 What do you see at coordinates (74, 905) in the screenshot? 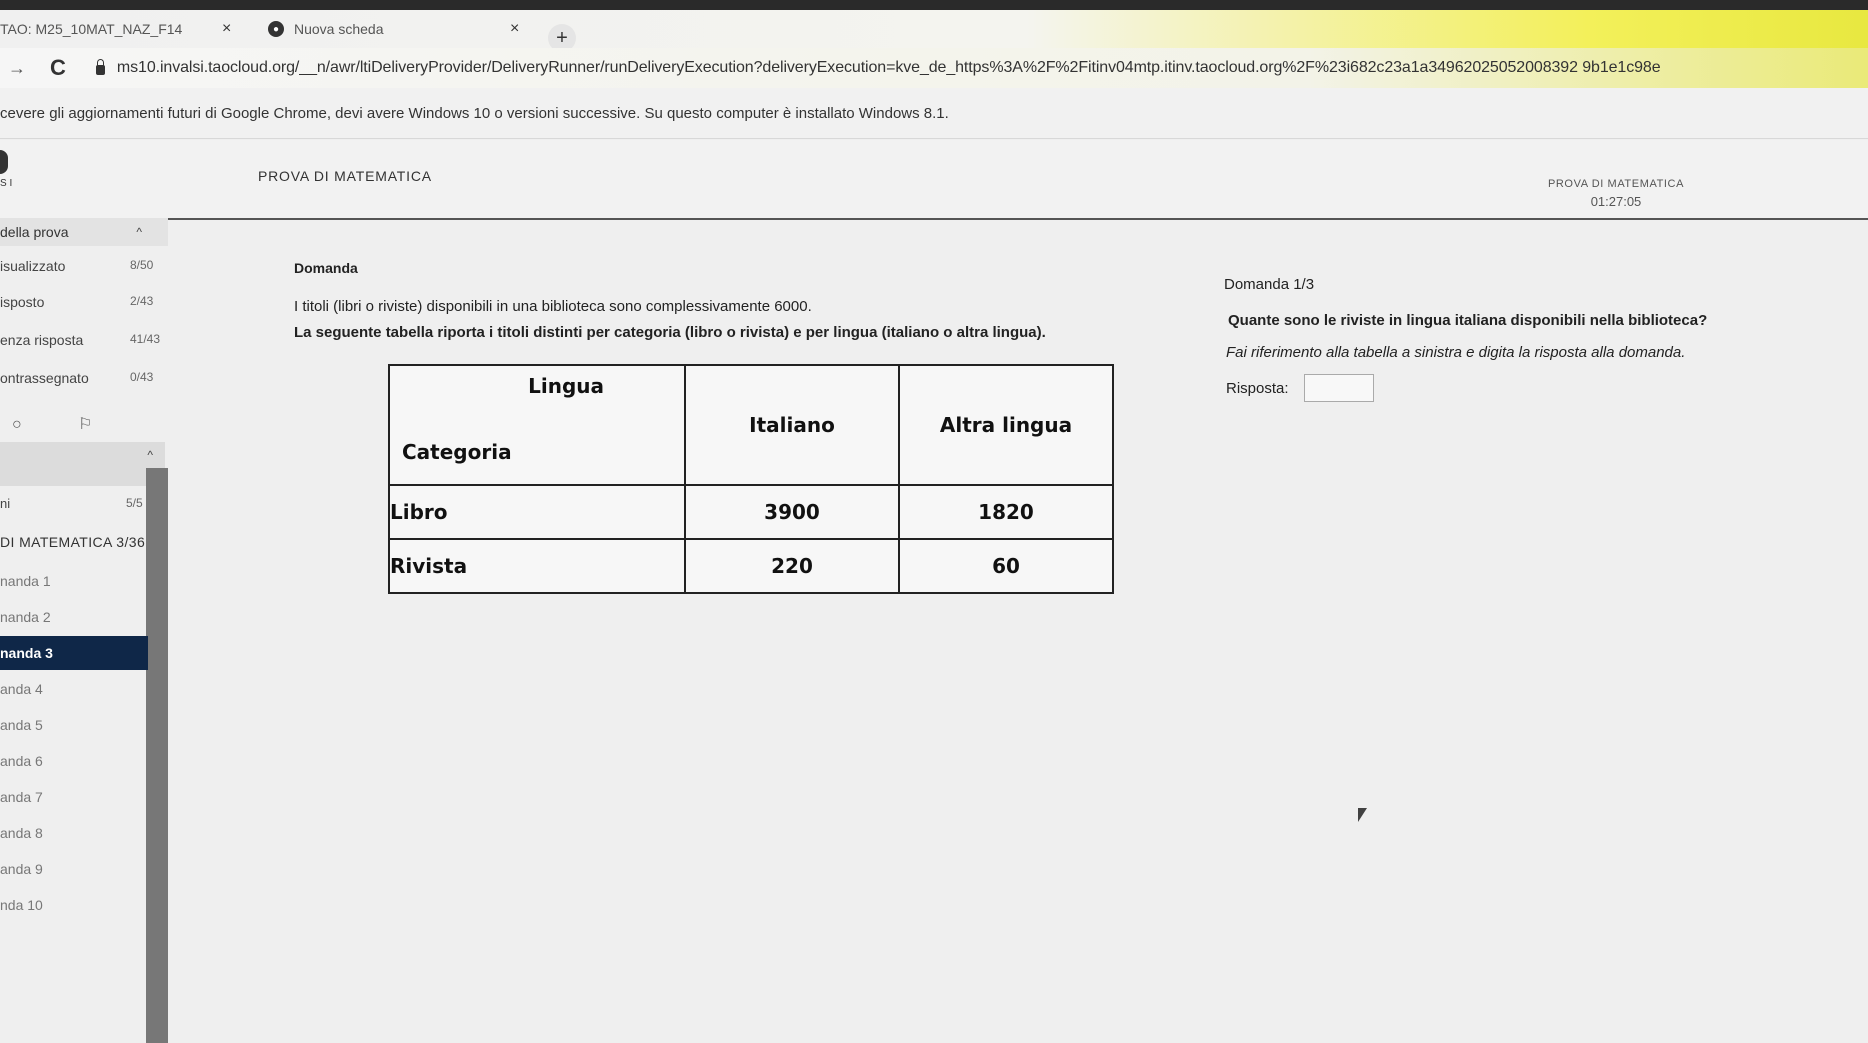
I see `question-item-10: nda 10` at bounding box center [74, 905].